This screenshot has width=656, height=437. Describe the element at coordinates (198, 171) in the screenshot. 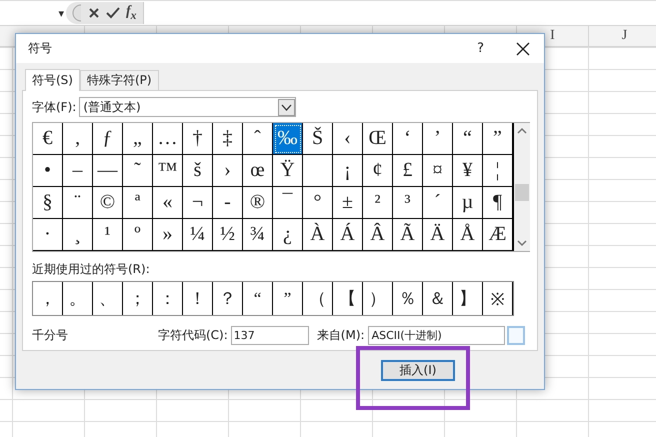

I see `symbol-cell: š` at that location.